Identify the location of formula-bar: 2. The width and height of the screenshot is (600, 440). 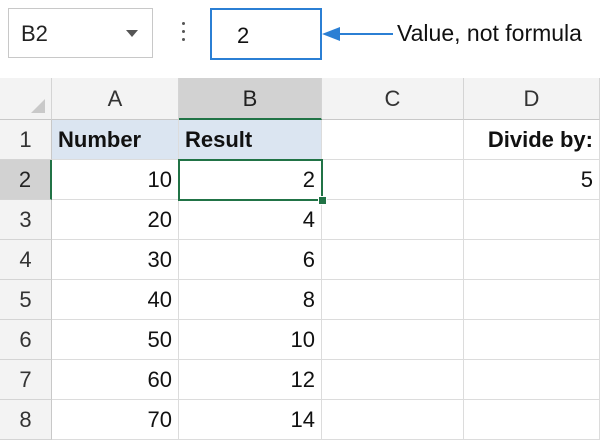
(266, 34).